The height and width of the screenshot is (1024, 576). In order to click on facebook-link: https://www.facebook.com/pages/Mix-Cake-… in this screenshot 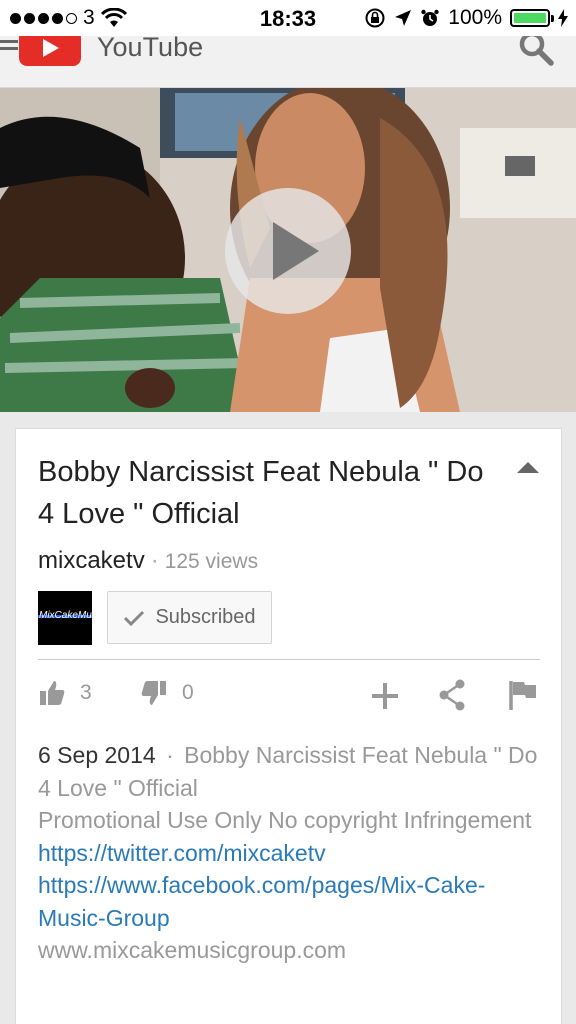, I will do `click(290, 901)`.